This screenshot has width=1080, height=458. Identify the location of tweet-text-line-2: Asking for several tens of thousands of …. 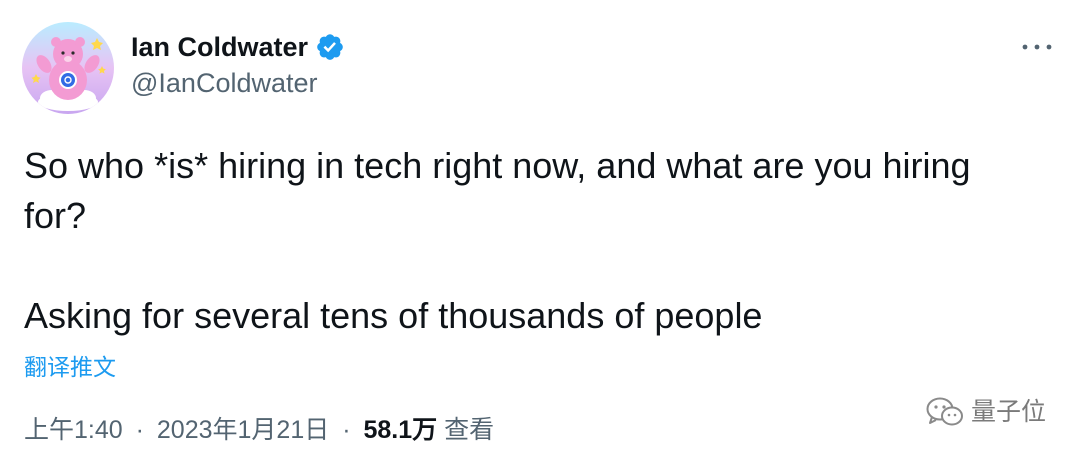
(393, 315).